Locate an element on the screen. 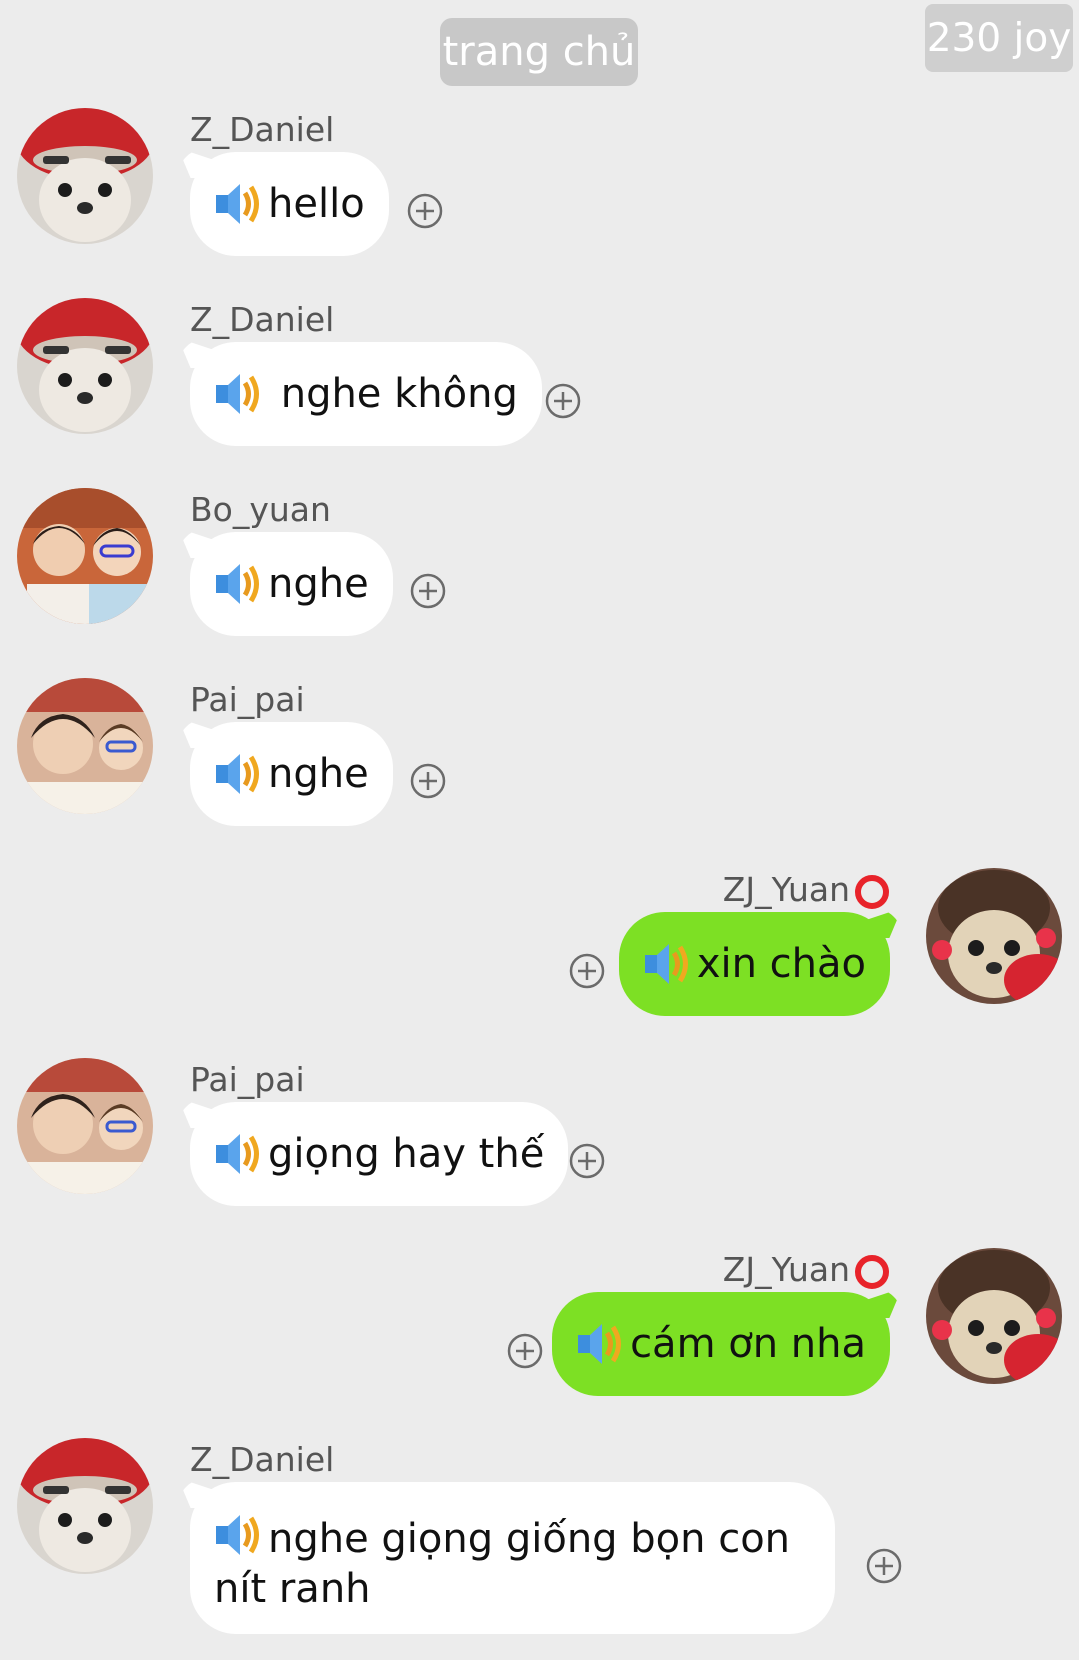  chat-message: ZJ_Yuan xin chào is located at coordinates (539, 945).